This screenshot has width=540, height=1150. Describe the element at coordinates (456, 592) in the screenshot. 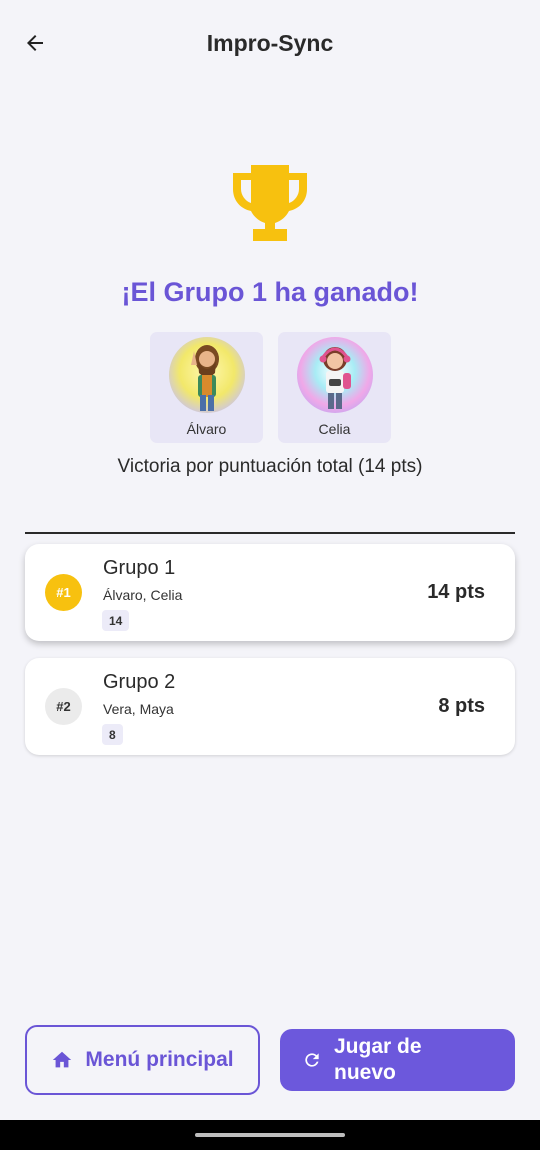

I see `group-points: 14 pts` at that location.